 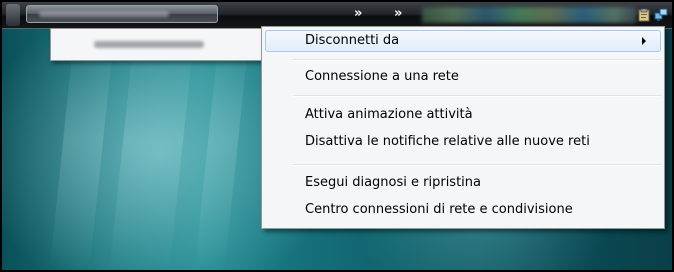 What do you see at coordinates (382, 76) in the screenshot?
I see `menu-item-label: Connessione a una rete` at bounding box center [382, 76].